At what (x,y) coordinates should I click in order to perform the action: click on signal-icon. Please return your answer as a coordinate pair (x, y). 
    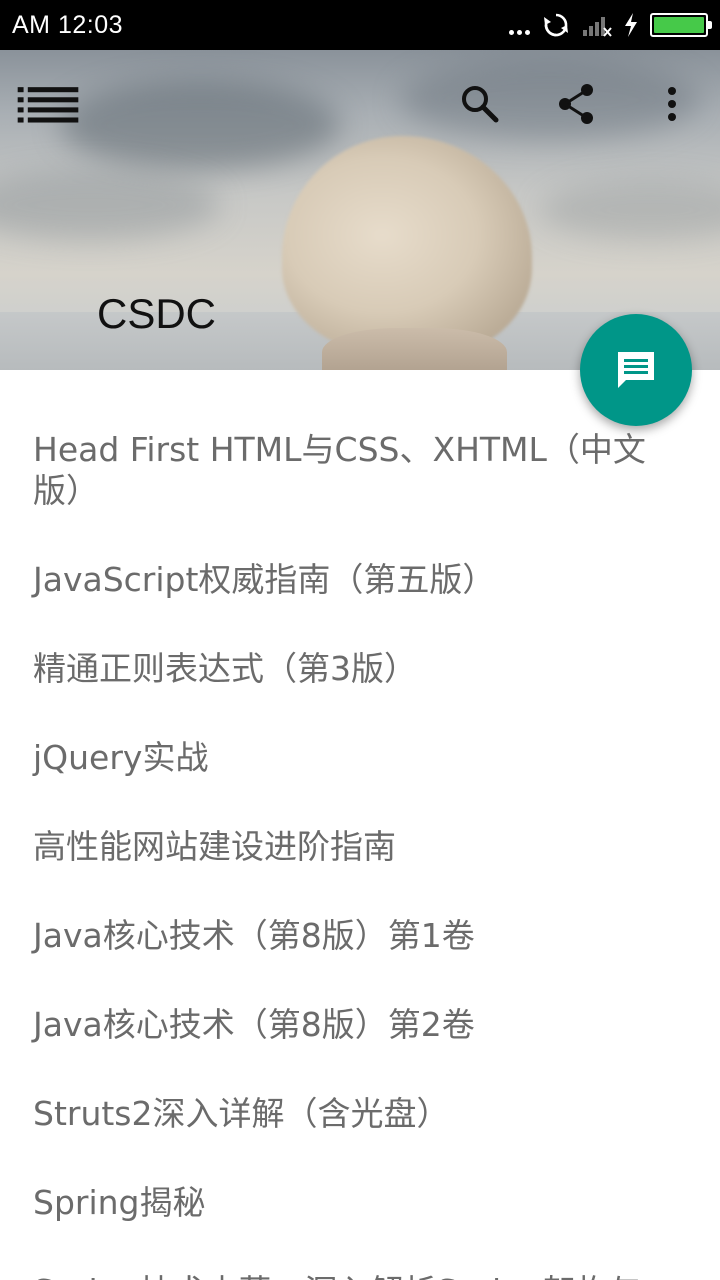
    Looking at the image, I should click on (597, 27).